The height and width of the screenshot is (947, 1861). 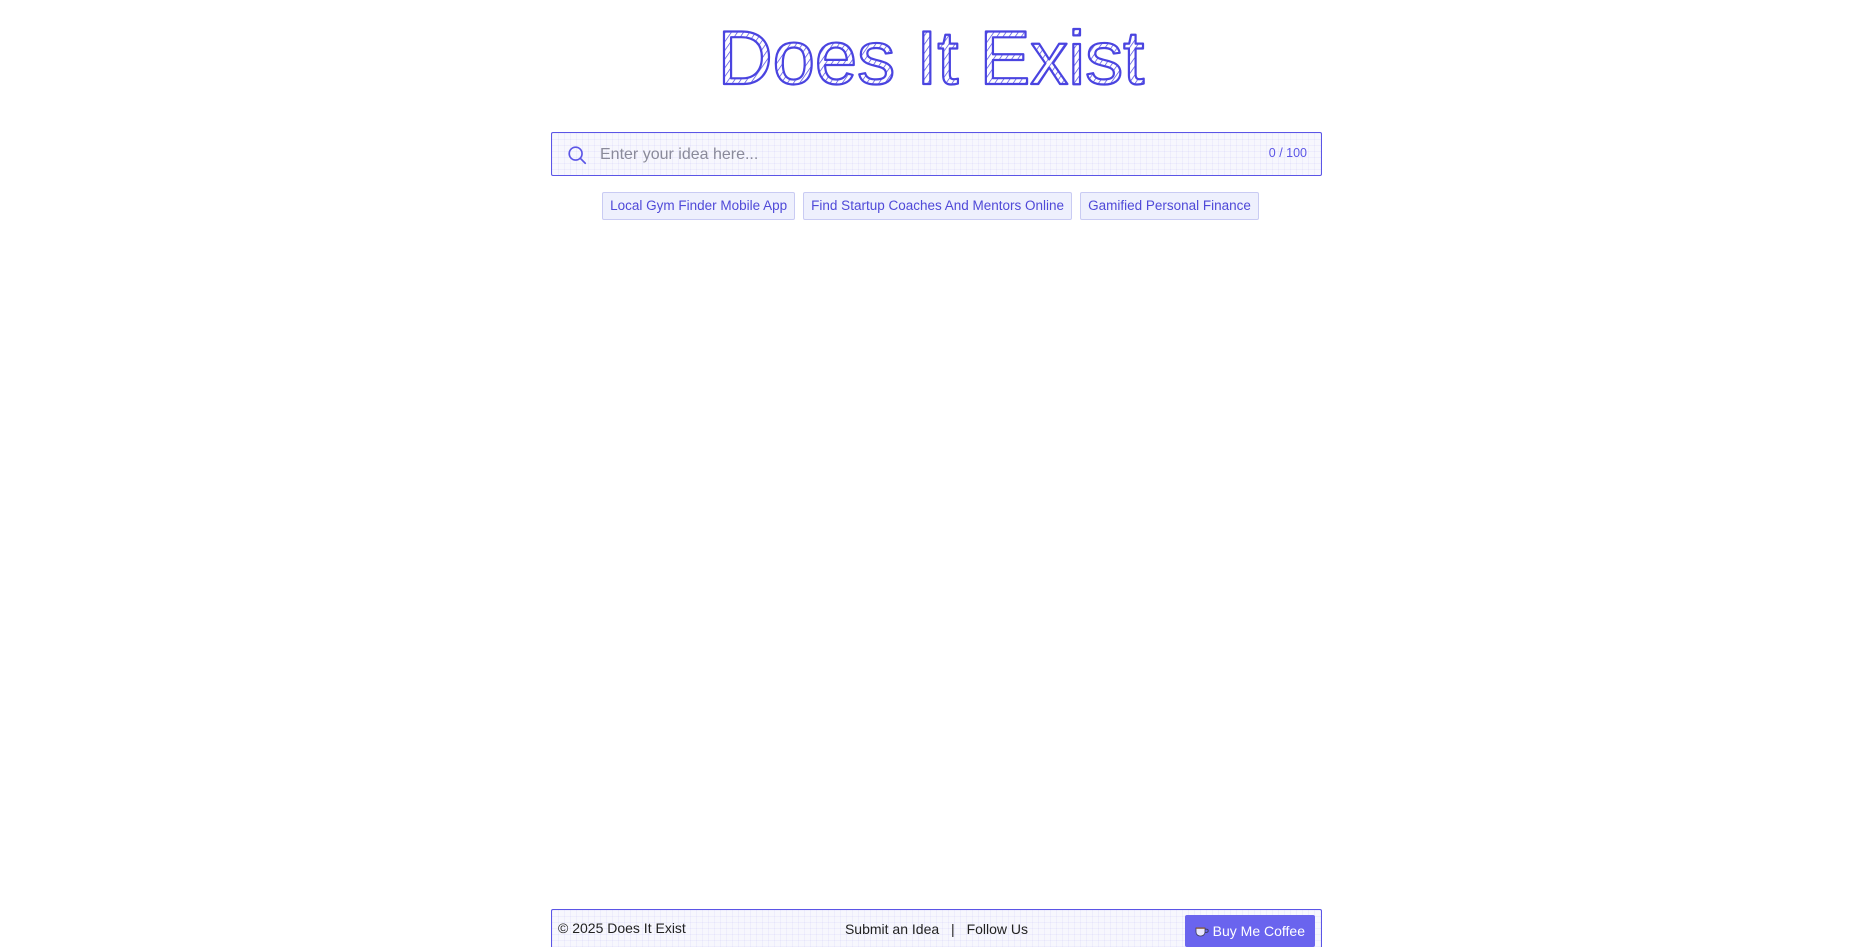 I want to click on search-box: 0 / 100, so click(x=936, y=154).